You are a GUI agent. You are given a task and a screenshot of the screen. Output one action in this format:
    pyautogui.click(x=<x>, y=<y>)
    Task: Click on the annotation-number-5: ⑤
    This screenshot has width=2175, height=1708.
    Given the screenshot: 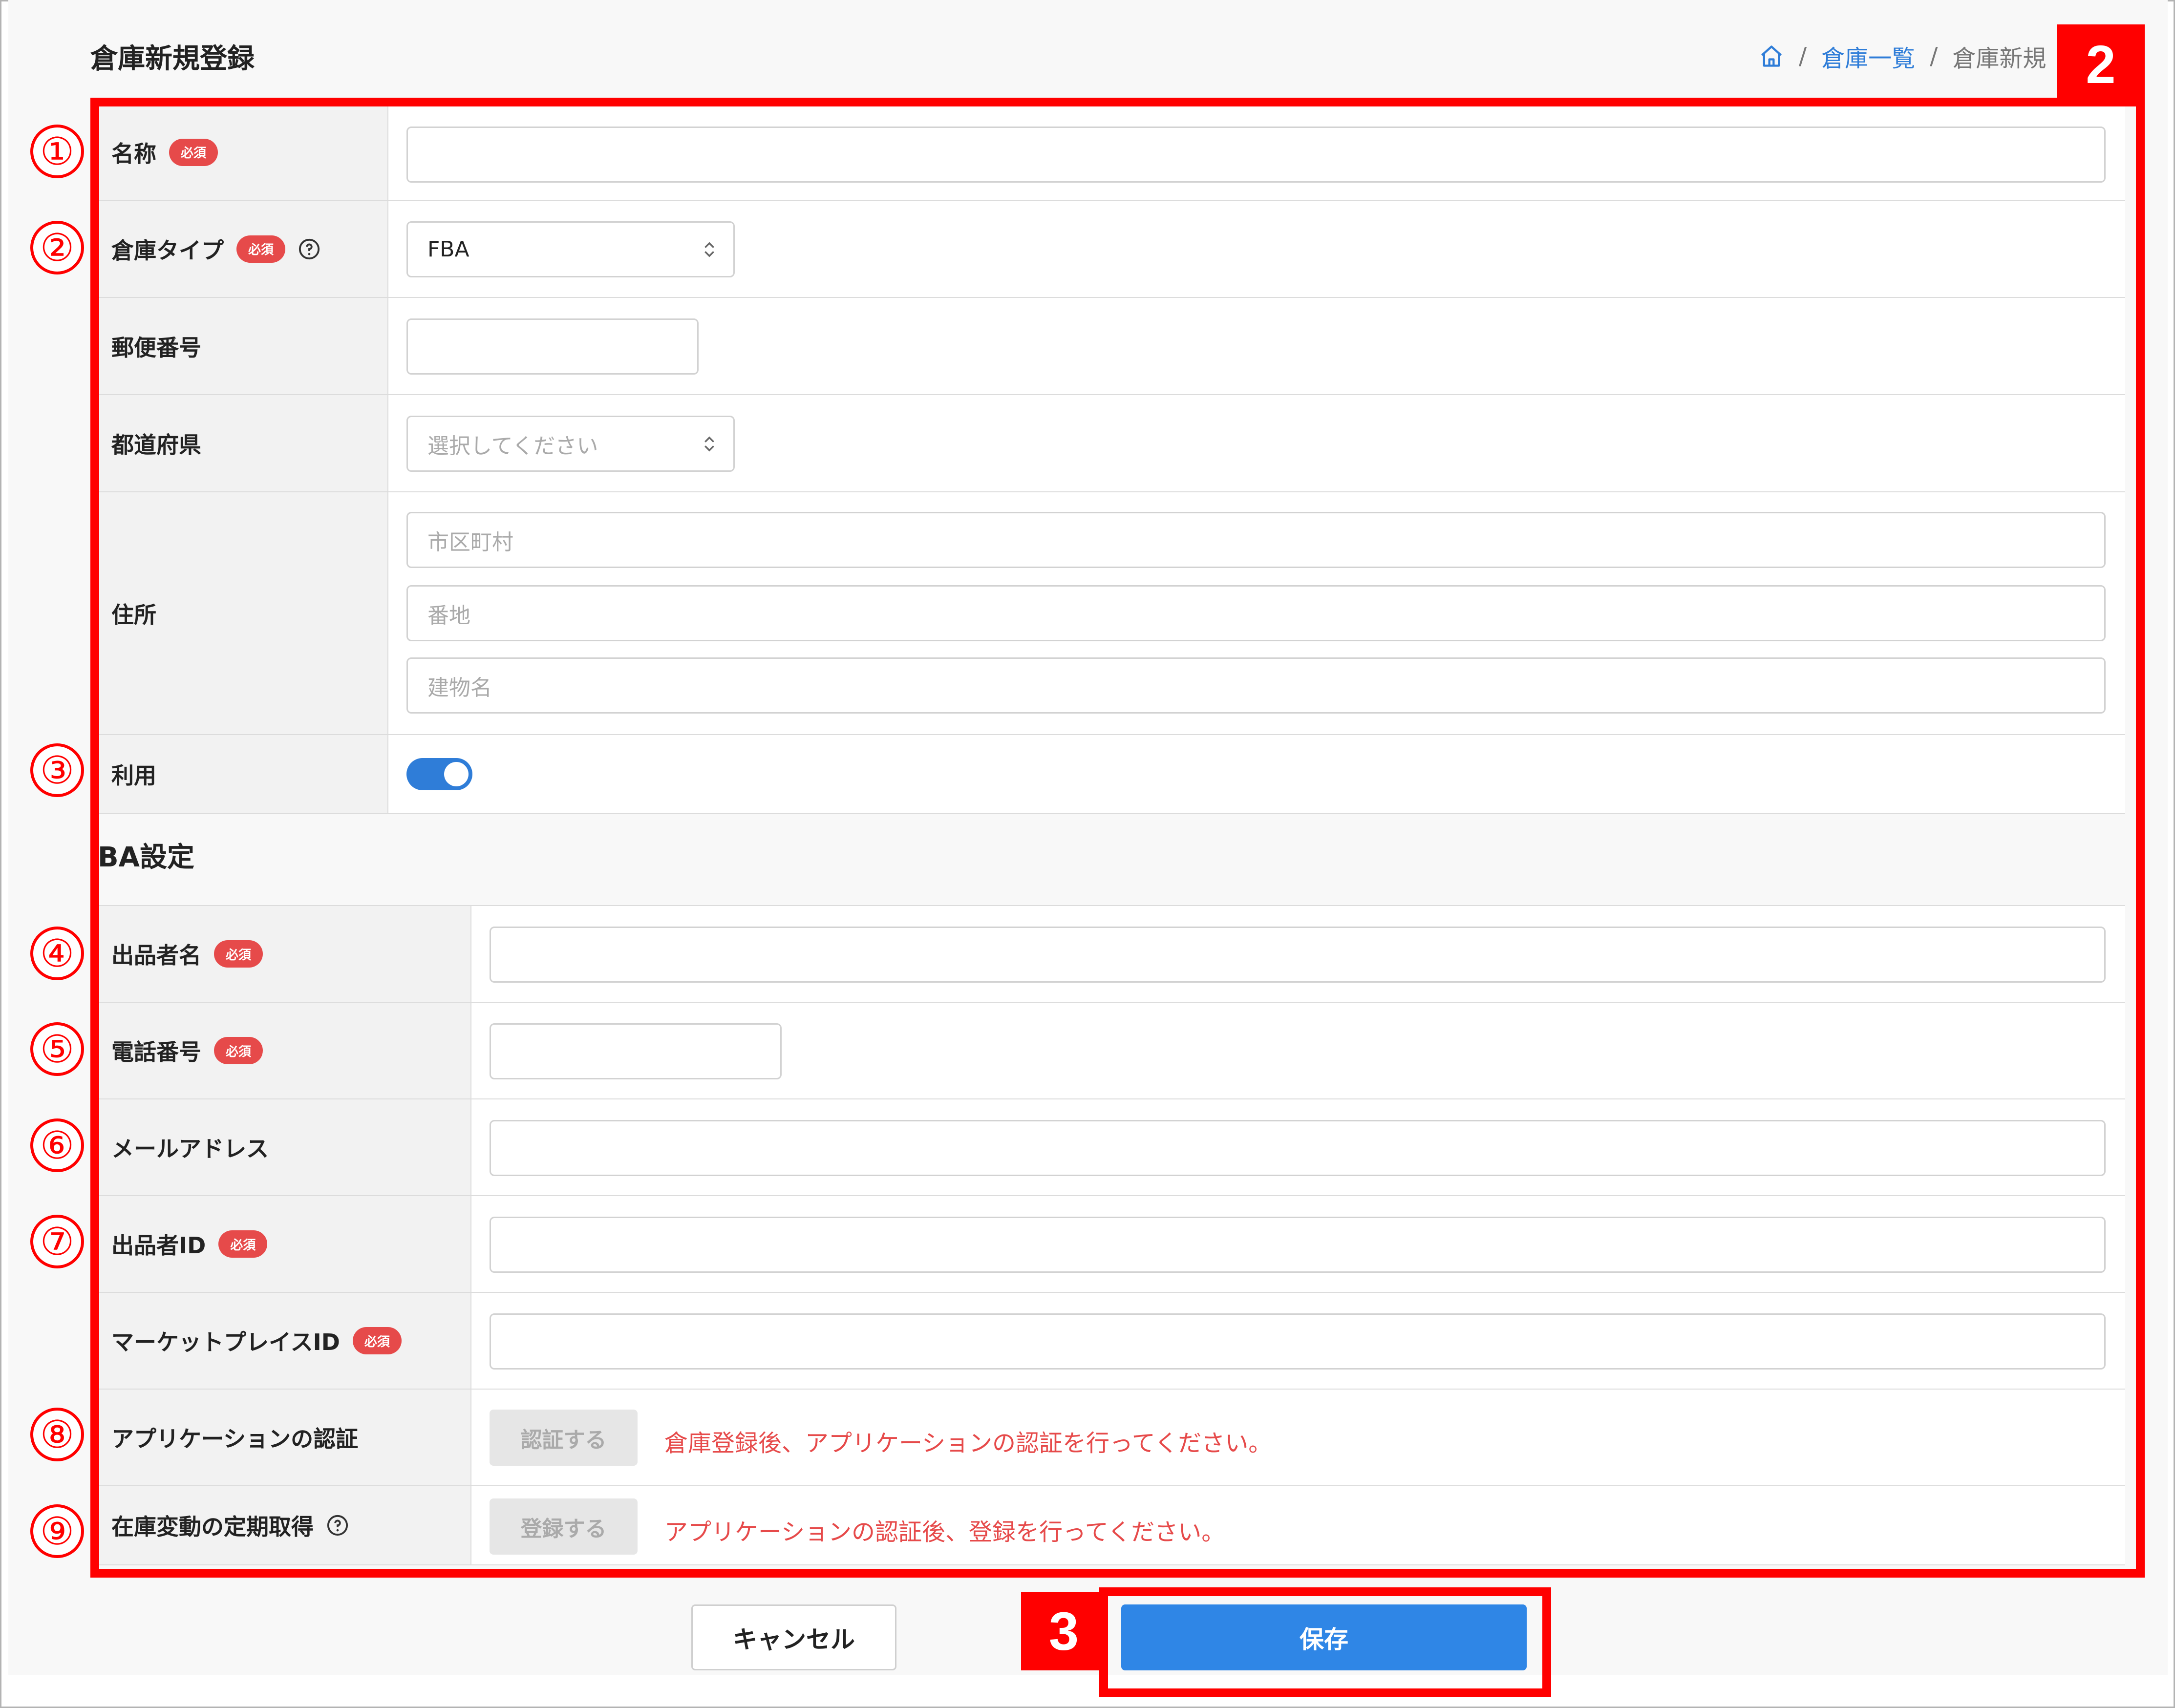 What is the action you would take?
    pyautogui.click(x=57, y=1049)
    